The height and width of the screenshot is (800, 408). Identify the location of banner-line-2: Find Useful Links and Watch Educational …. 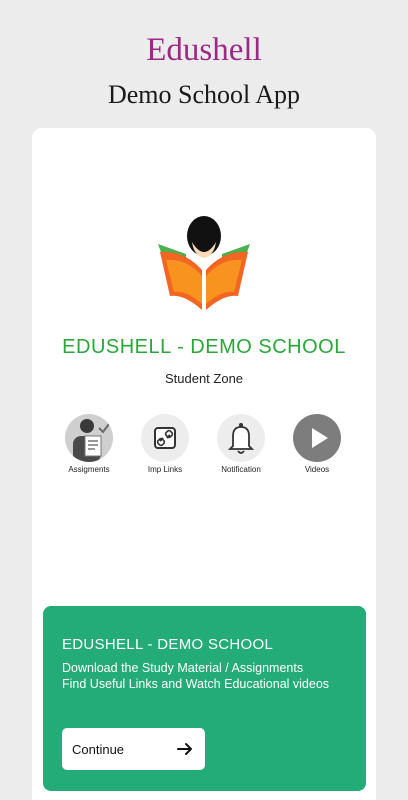
(196, 684).